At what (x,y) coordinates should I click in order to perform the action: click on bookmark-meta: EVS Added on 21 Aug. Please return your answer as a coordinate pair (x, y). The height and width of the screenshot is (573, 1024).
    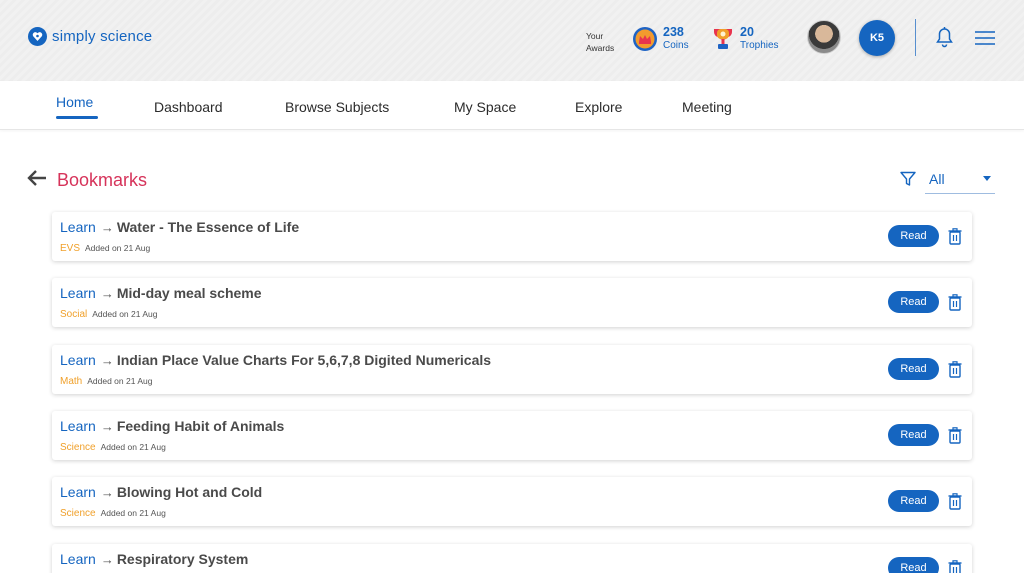
    Looking at the image, I should click on (105, 247).